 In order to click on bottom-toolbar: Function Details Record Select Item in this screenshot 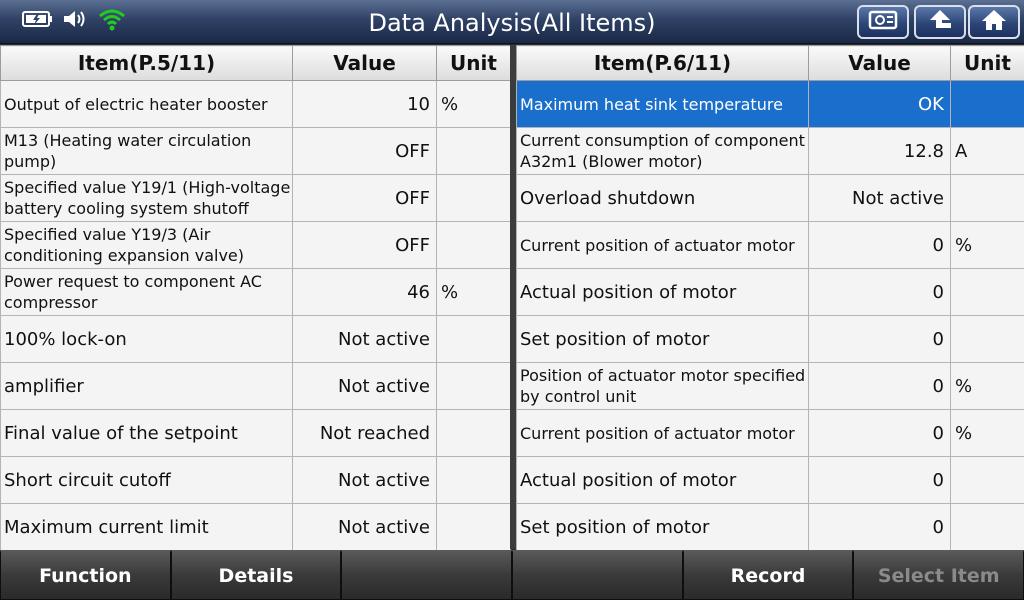, I will do `click(512, 575)`.